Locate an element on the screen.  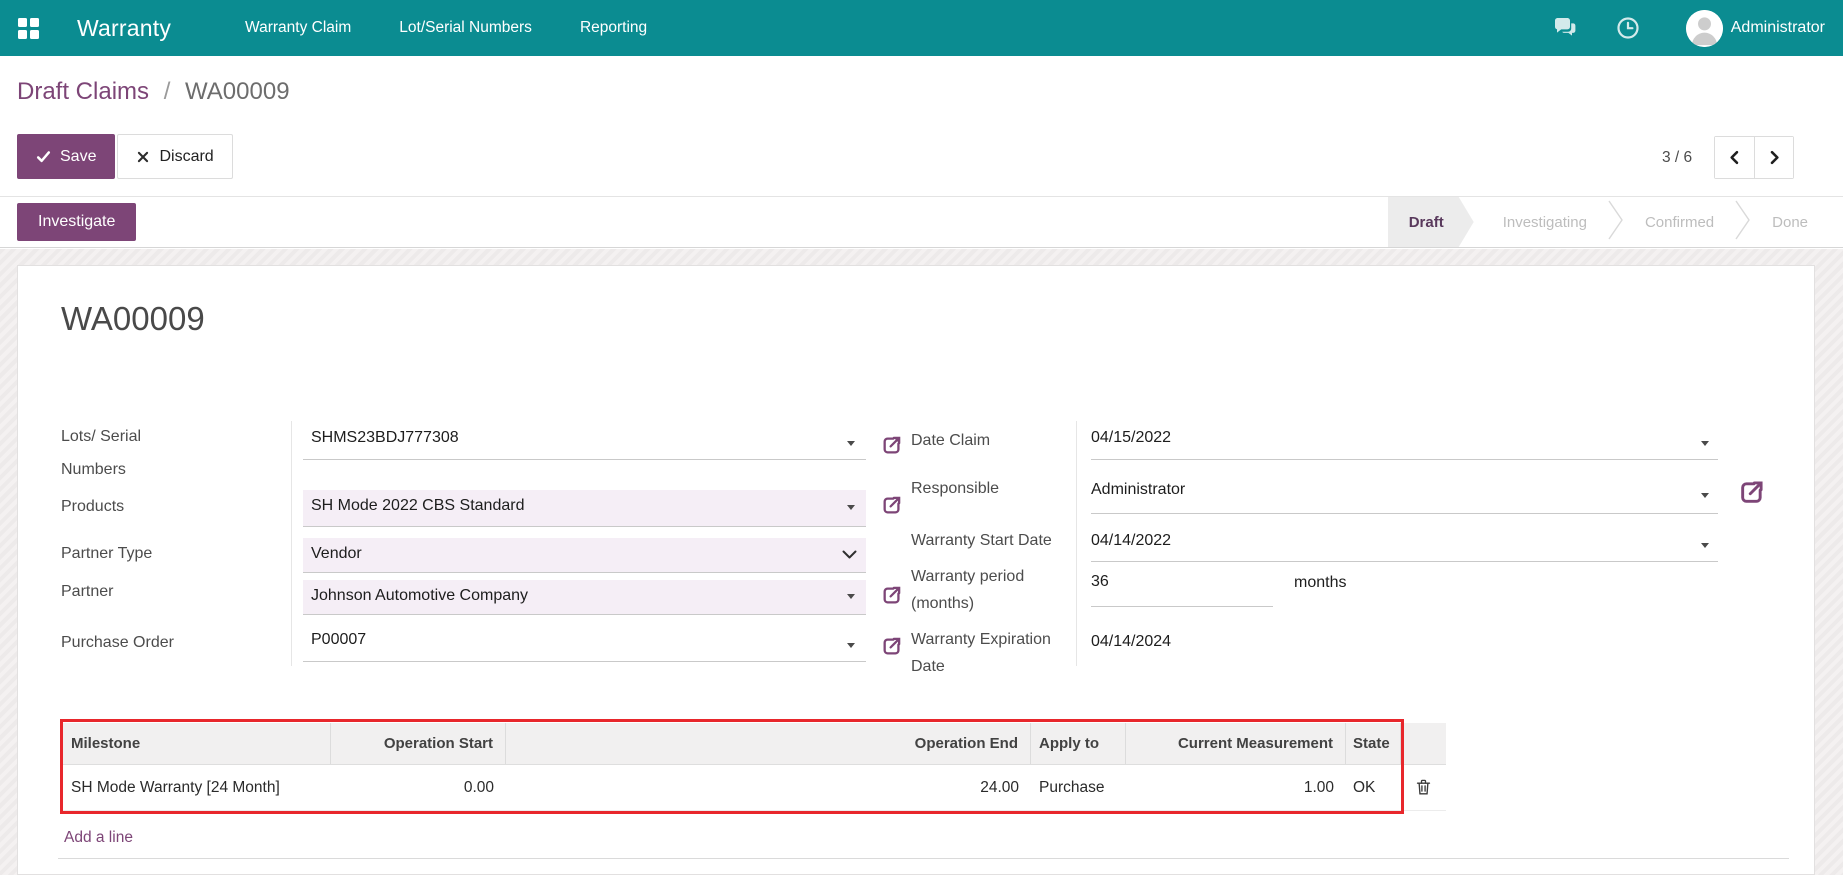
column-header-operation-end: Operation End is located at coordinates (768, 743).